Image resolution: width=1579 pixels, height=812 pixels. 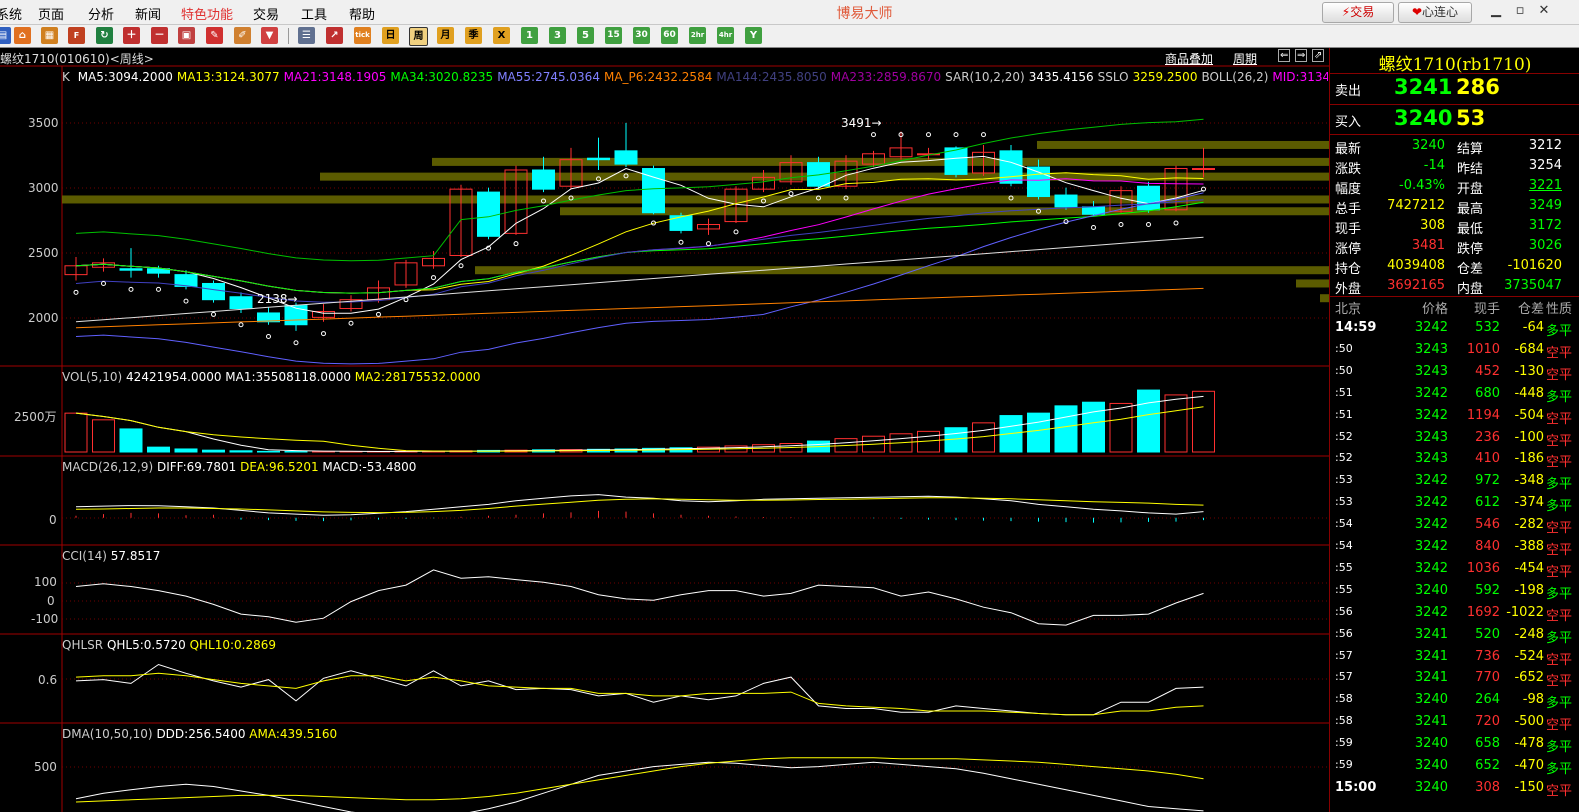 I want to click on expand-icon: ⇗, so click(x=1318, y=55).